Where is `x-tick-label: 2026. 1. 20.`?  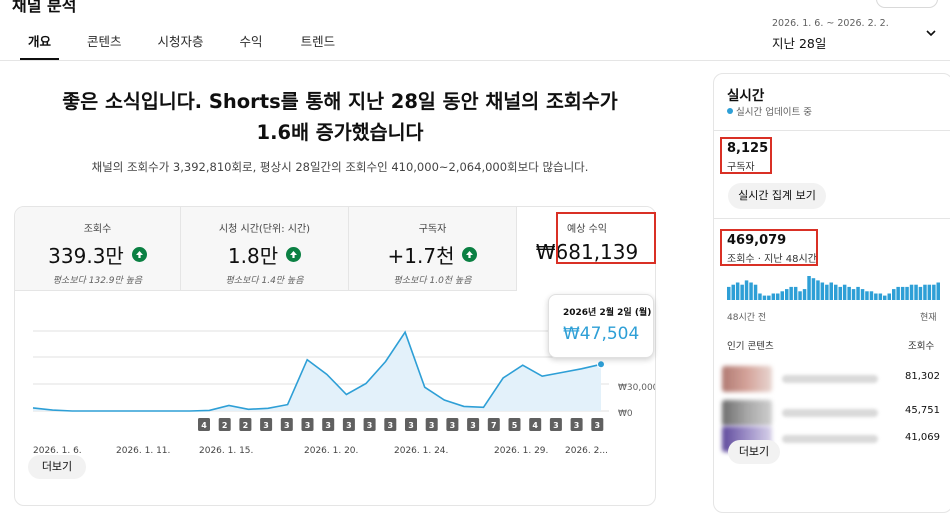 x-tick-label: 2026. 1. 20. is located at coordinates (331, 451).